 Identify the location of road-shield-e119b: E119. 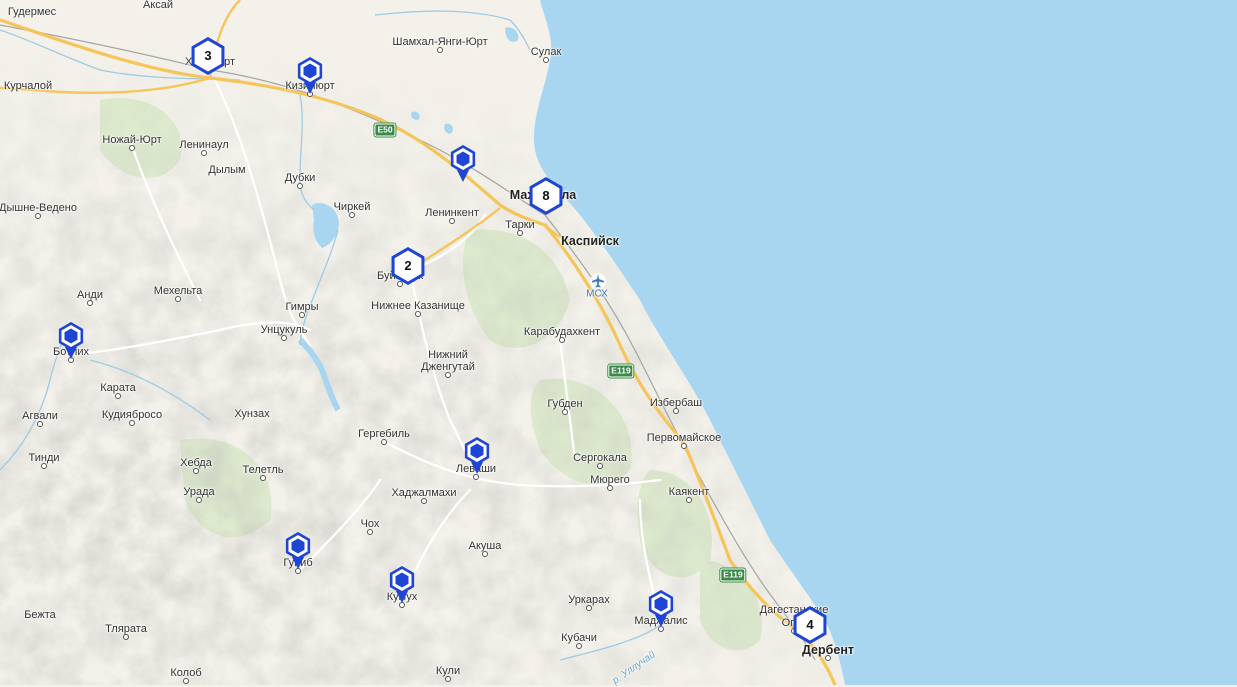
(733, 575).